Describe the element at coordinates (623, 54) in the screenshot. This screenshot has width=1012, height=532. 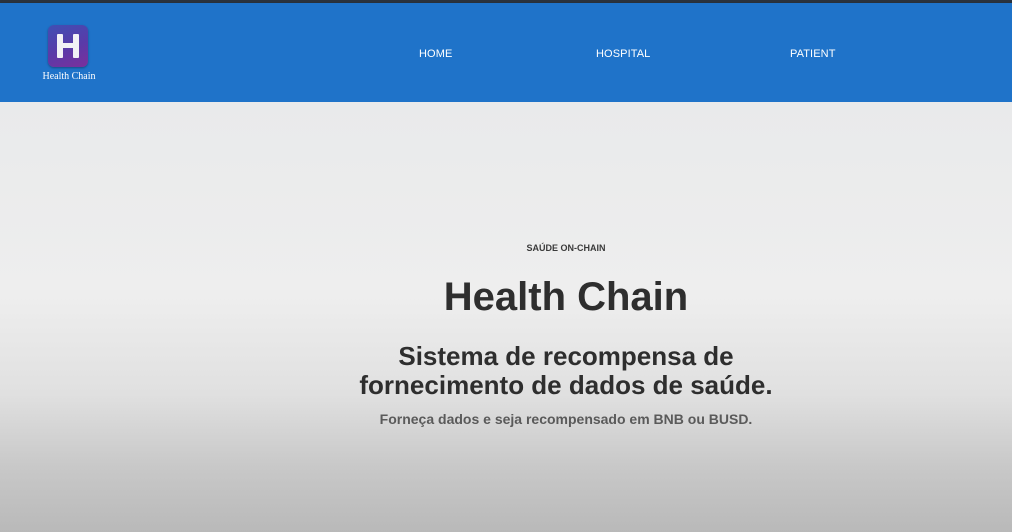
I see `nav-link-hospital: HOSPITAL` at that location.